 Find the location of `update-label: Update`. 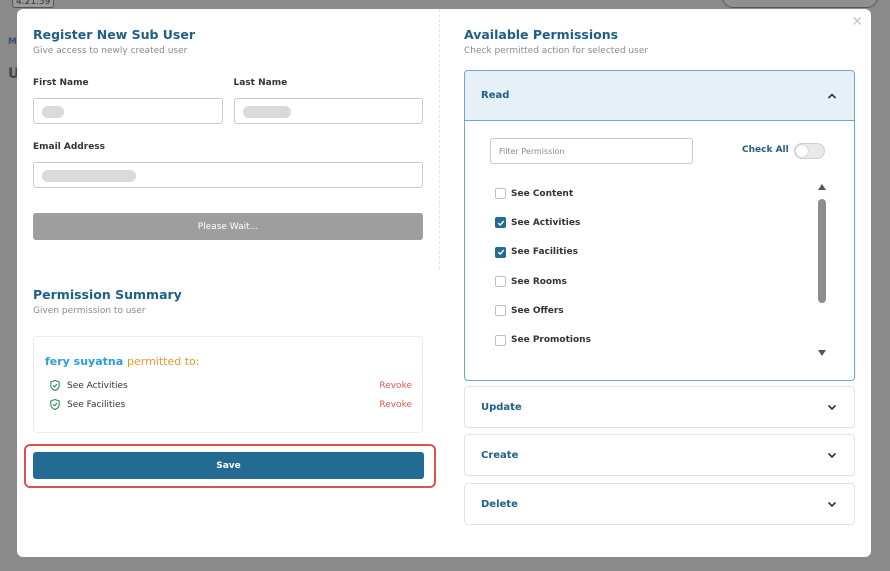

update-label: Update is located at coordinates (501, 407).